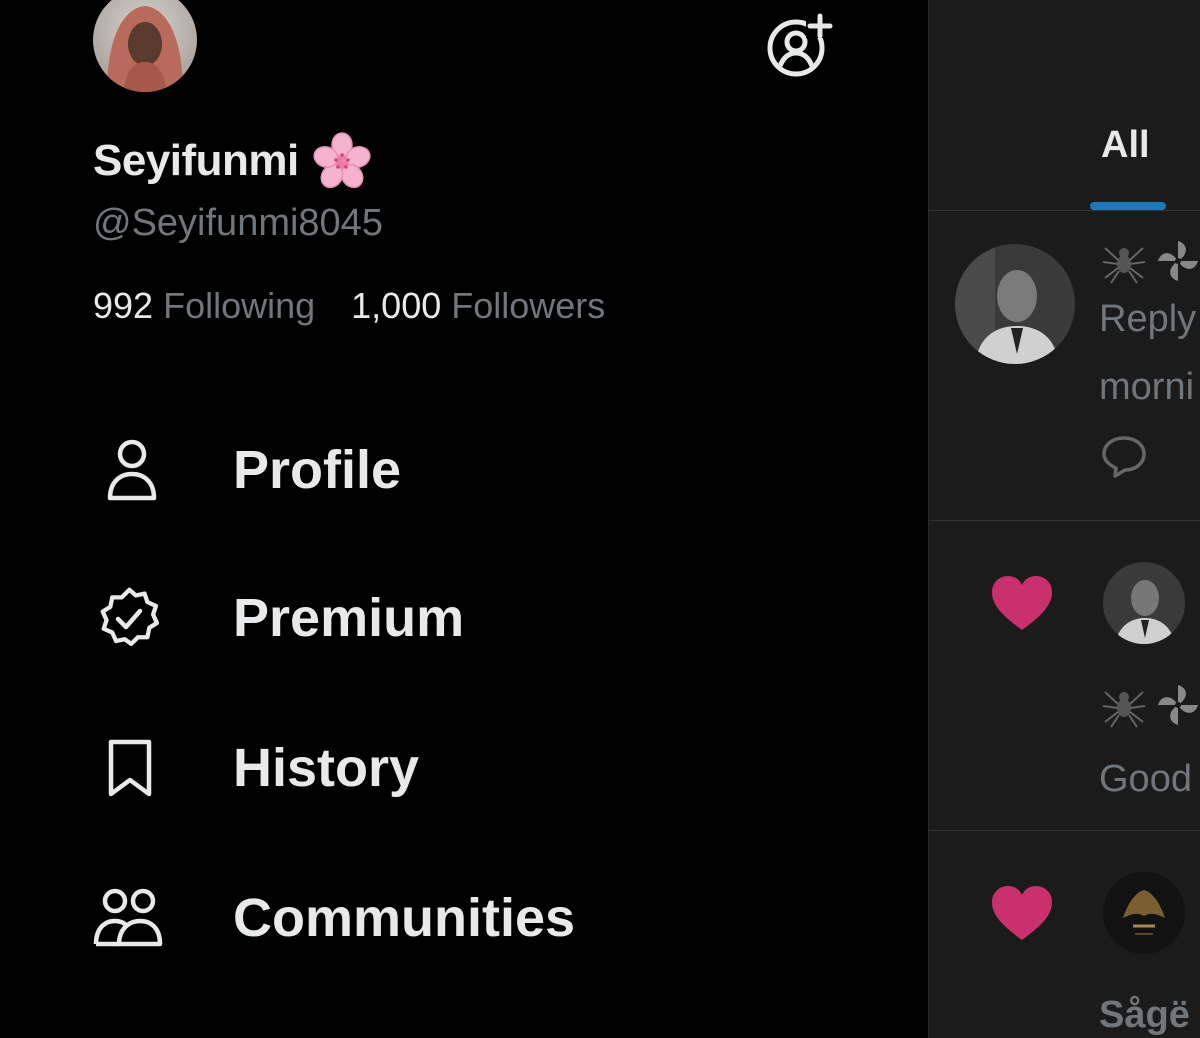 This screenshot has height=1038, width=1200. Describe the element at coordinates (1124, 458) in the screenshot. I see `reply-icon` at that location.